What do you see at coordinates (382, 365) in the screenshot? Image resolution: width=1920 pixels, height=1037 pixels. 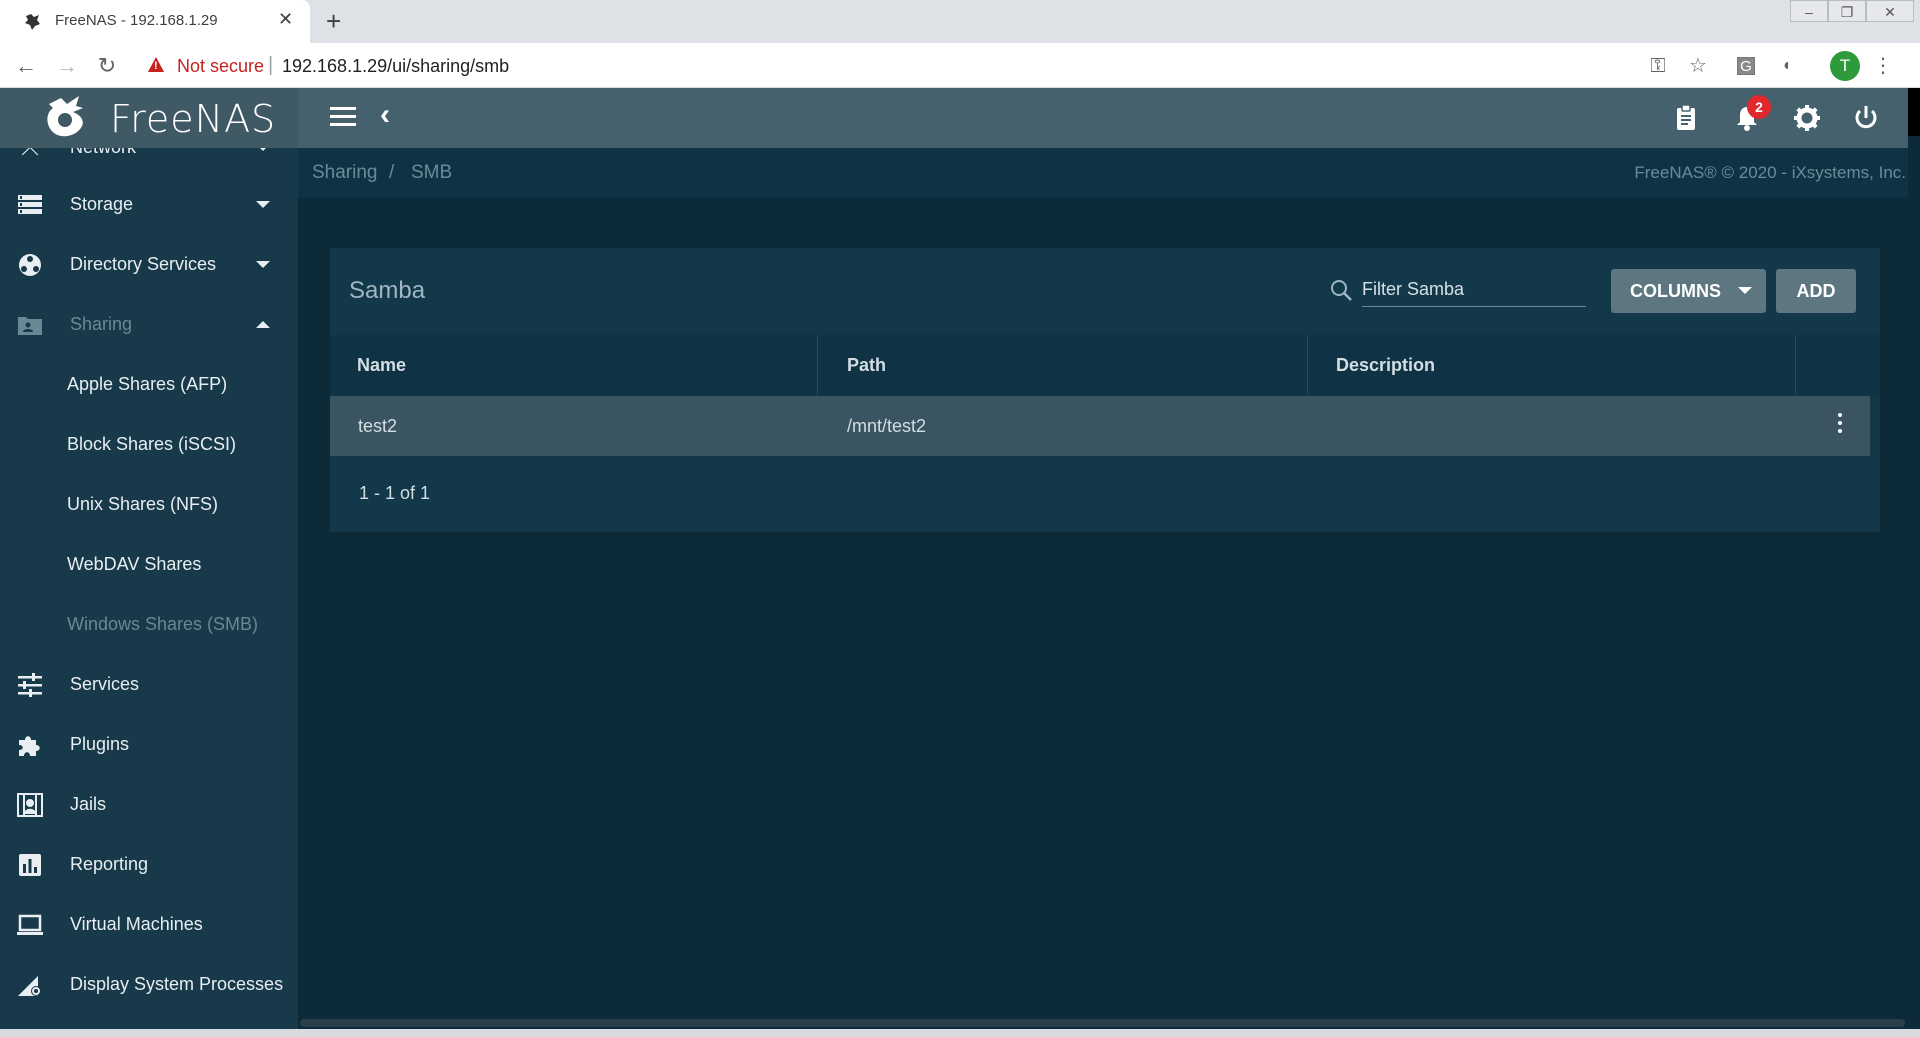 I see `column-header-label: Name` at bounding box center [382, 365].